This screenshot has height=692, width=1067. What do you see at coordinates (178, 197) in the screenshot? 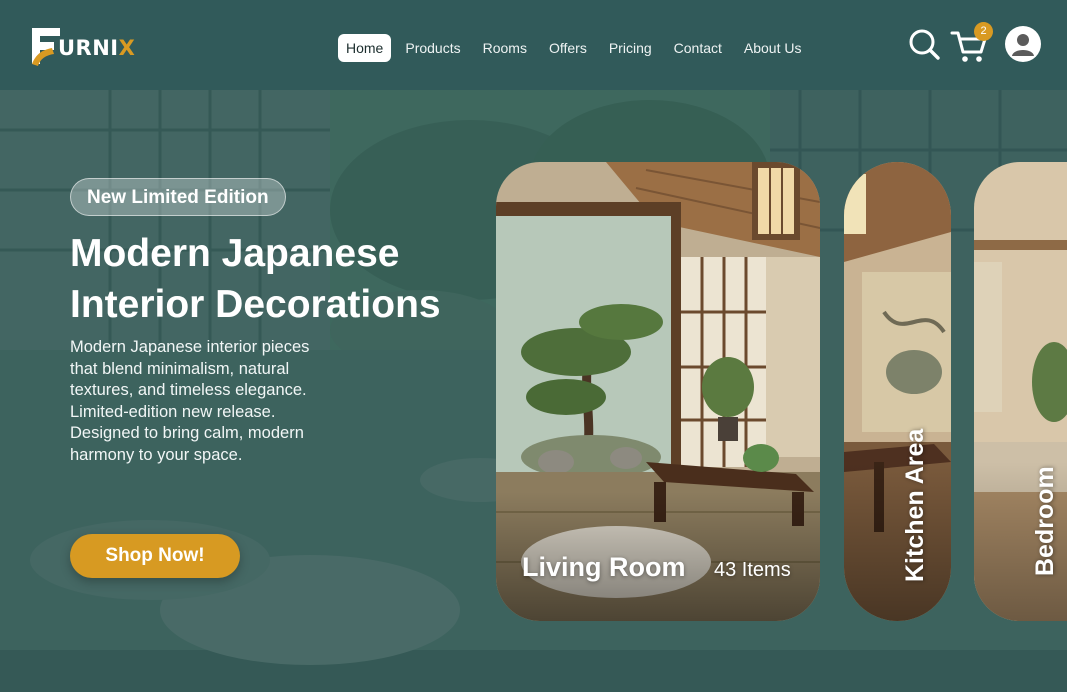
I see `new-edition-badge: New Limited Edition` at bounding box center [178, 197].